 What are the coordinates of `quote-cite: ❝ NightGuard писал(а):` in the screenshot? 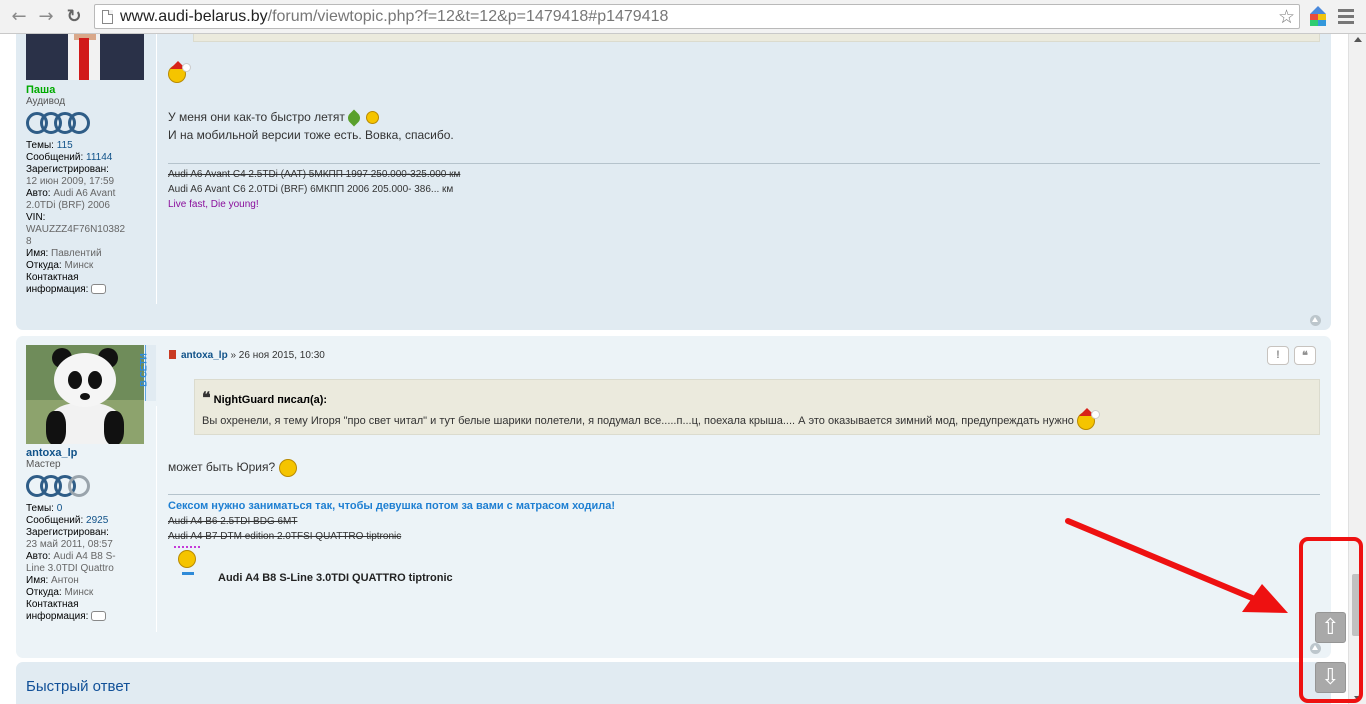 It's located at (264, 397).